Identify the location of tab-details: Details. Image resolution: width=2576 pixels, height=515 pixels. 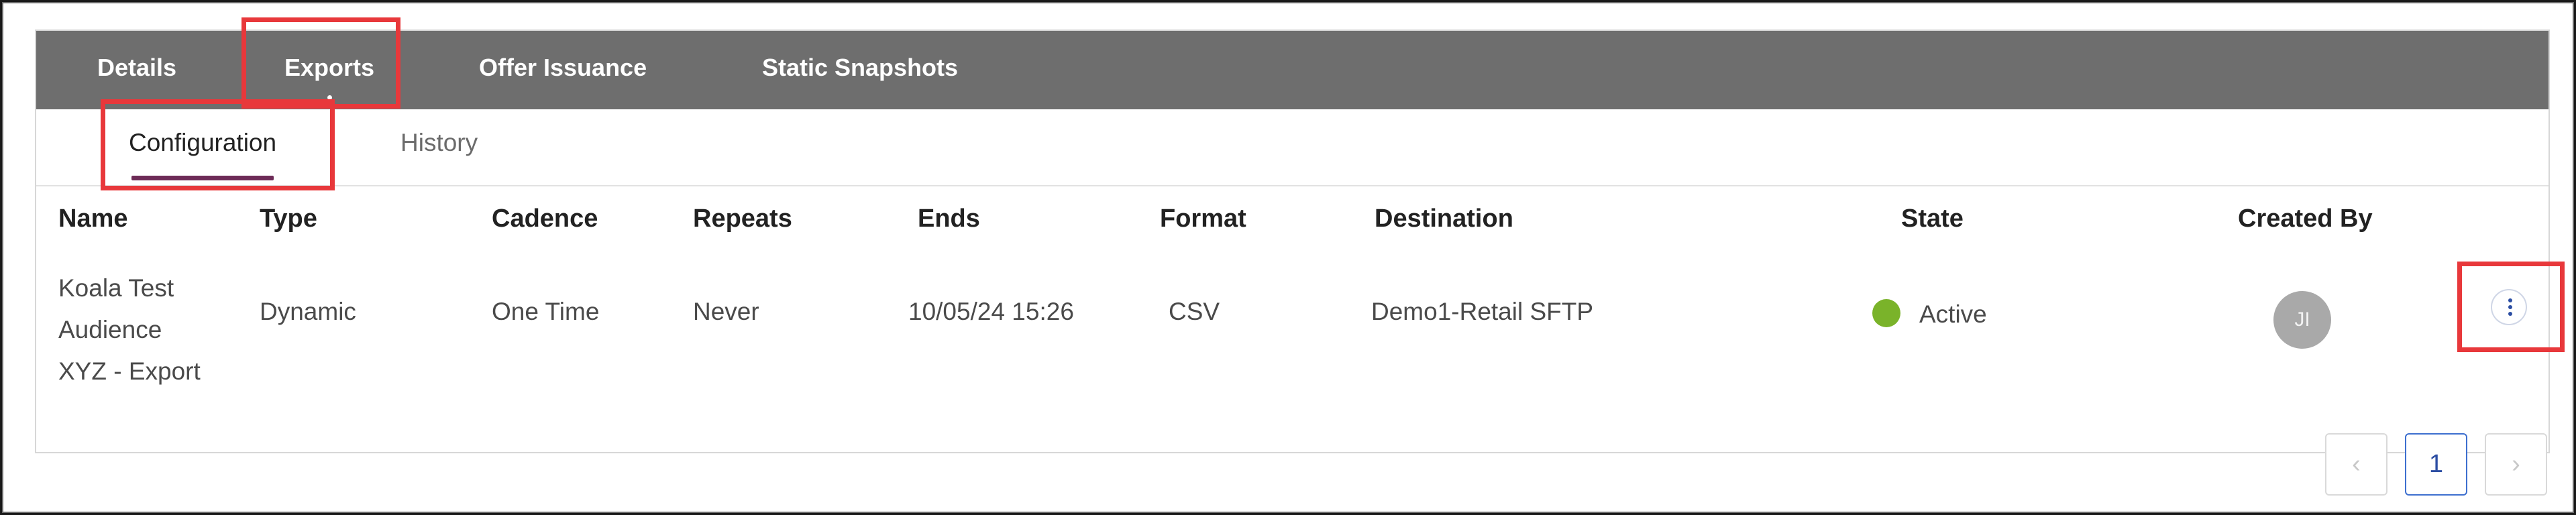
(136, 70).